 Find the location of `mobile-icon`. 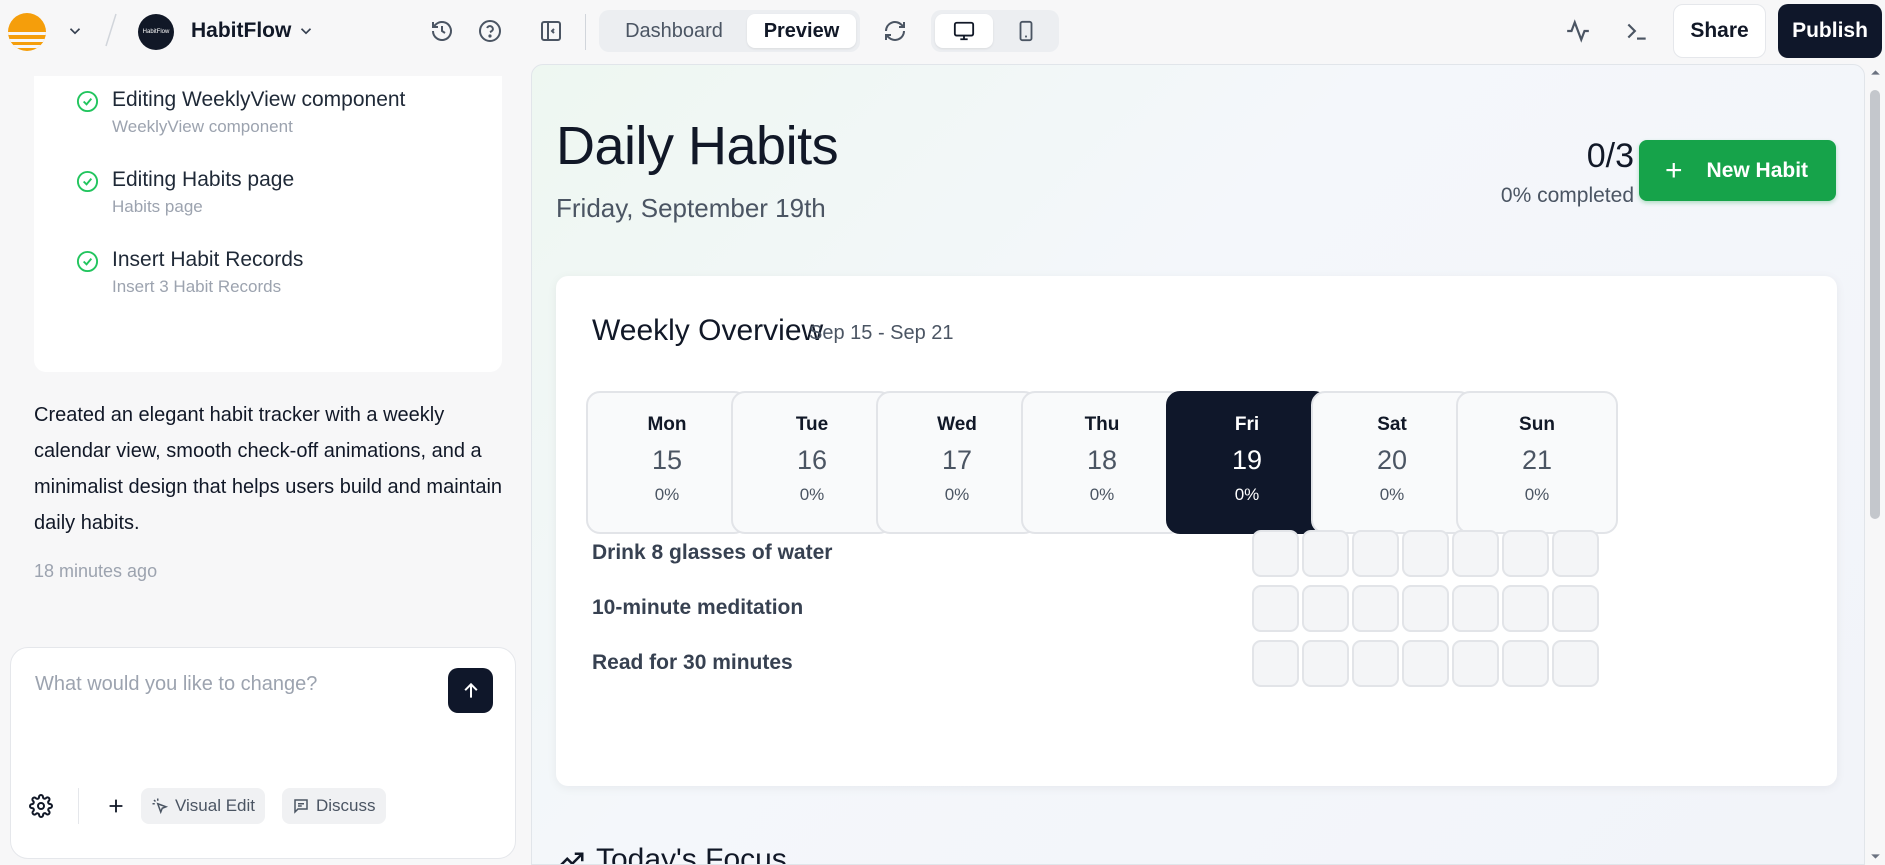

mobile-icon is located at coordinates (1026, 31).